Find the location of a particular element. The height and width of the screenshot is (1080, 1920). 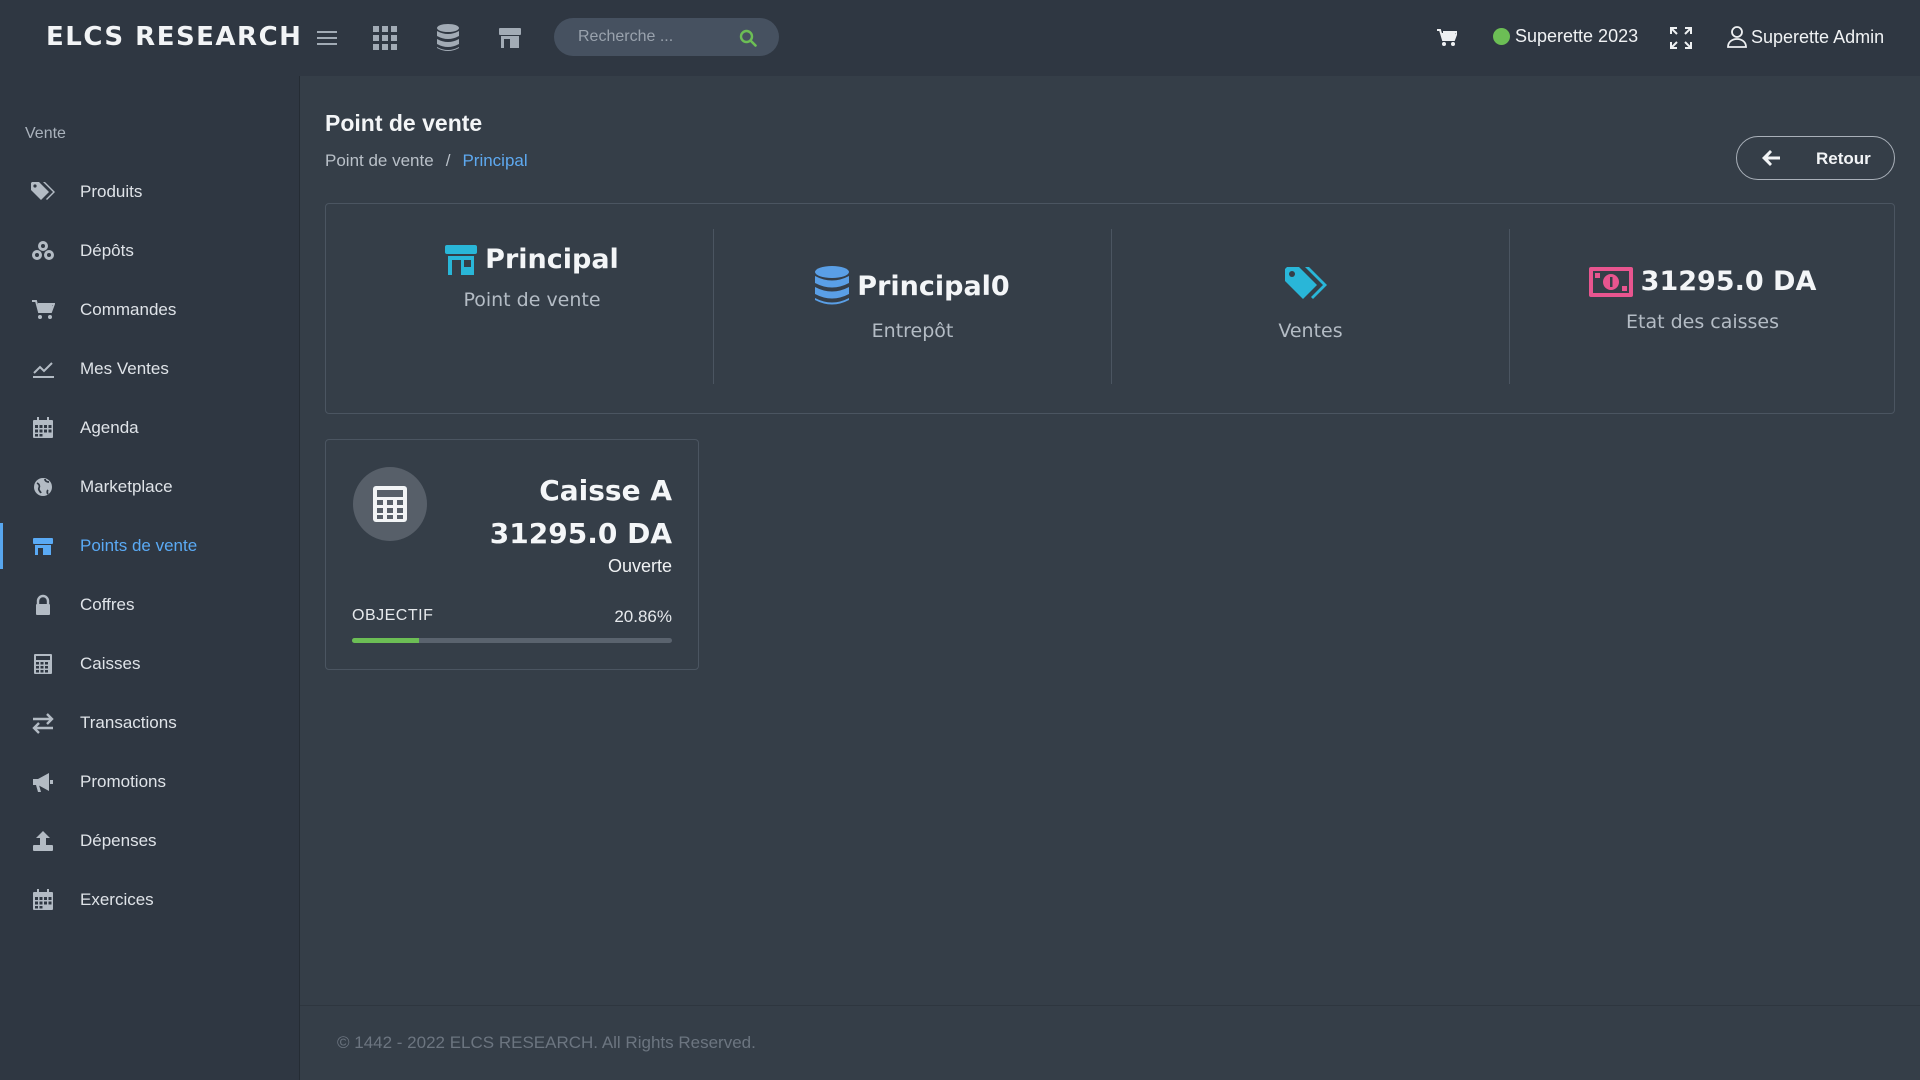

stat-label: Etat des caisses is located at coordinates (1702, 322).